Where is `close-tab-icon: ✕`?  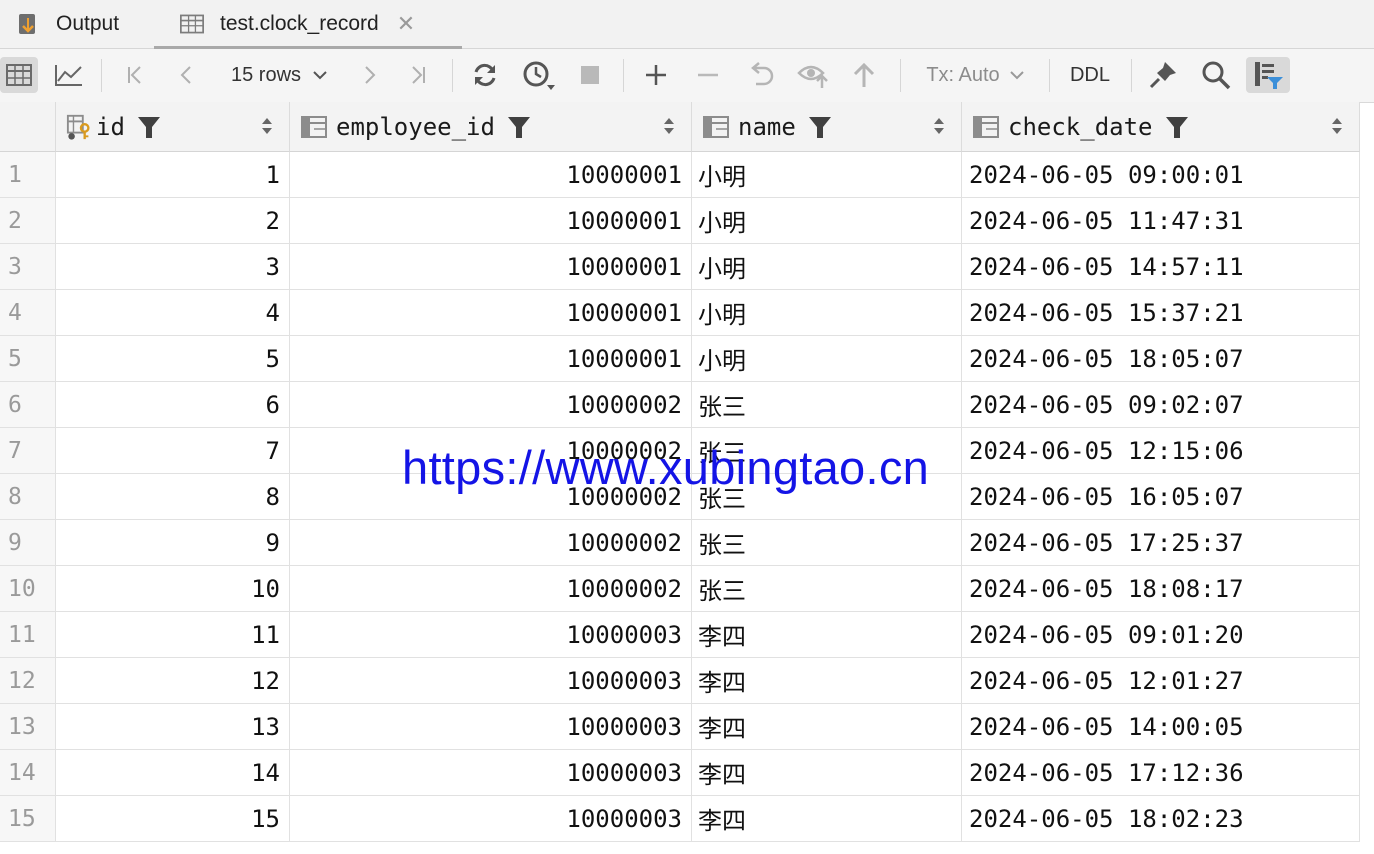
close-tab-icon: ✕ is located at coordinates (406, 24).